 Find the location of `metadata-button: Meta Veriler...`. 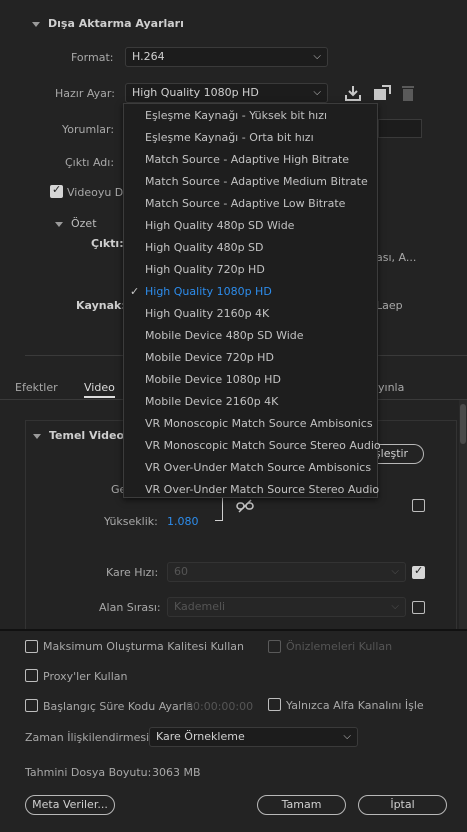

metadata-button: Meta Veriler... is located at coordinates (70, 805).